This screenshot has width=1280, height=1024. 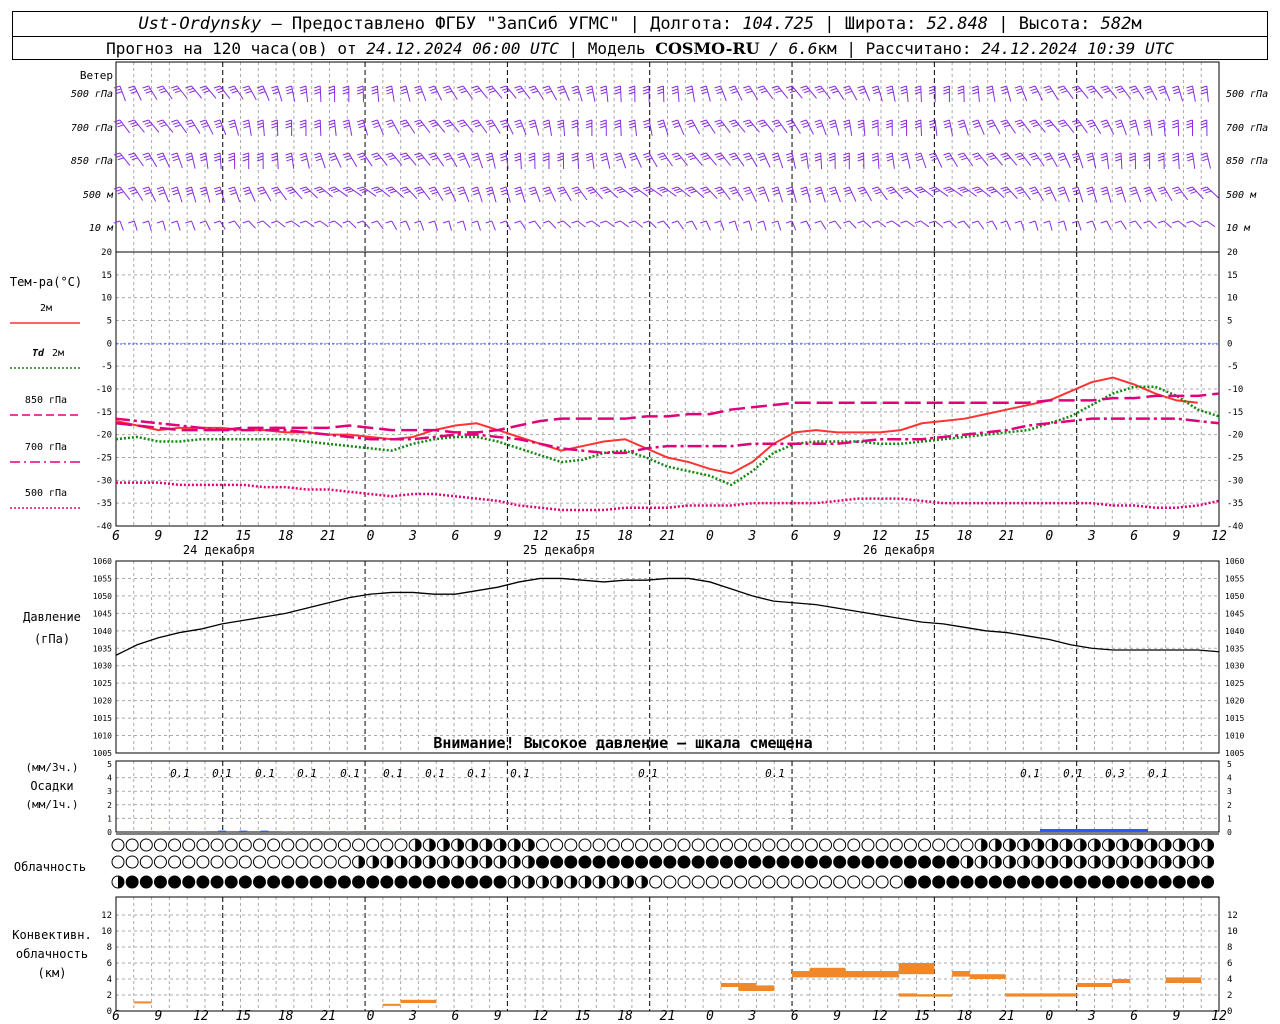 What do you see at coordinates (668, 1016) in the screenshot?
I see `time-label: 21` at bounding box center [668, 1016].